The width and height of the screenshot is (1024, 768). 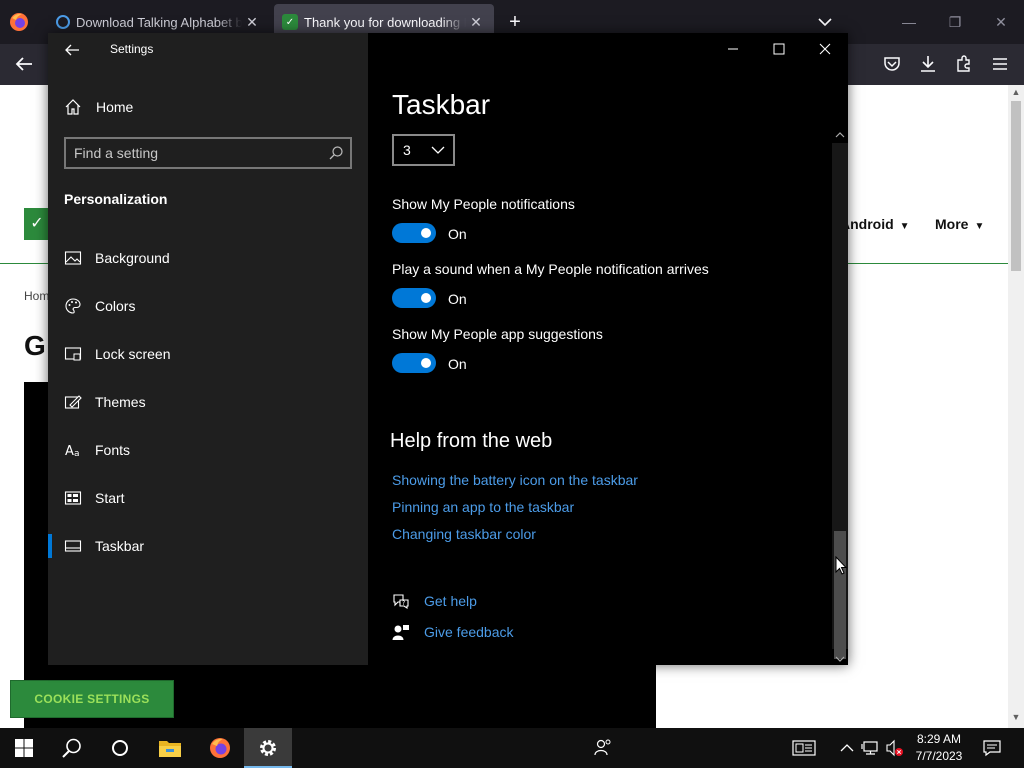 I want to click on sidebar-item-label: Fonts, so click(x=113, y=450).